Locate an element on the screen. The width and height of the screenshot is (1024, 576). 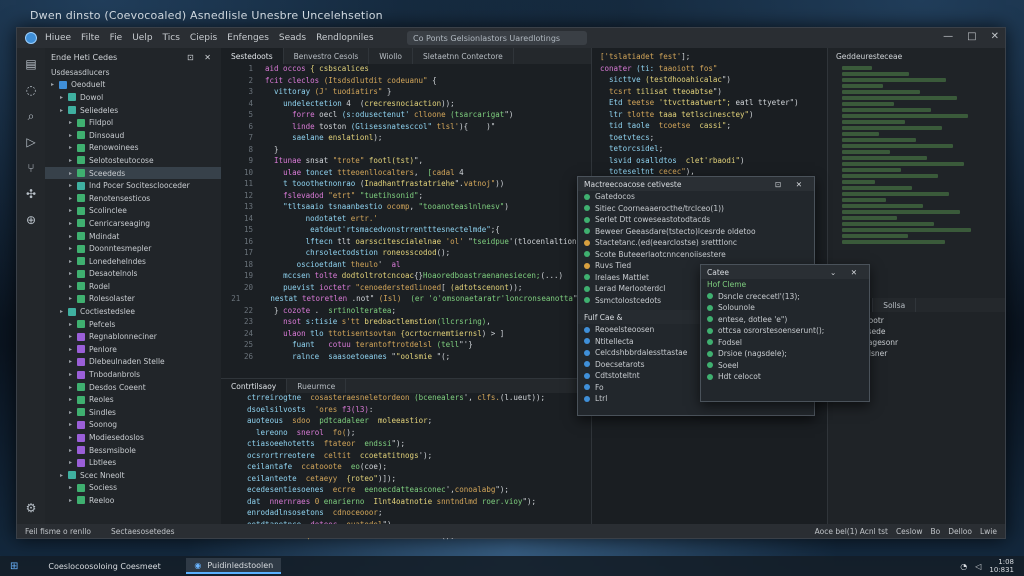
popup-row: Serlet Dtt coweseastotodtacds is located at coordinates (696, 220).